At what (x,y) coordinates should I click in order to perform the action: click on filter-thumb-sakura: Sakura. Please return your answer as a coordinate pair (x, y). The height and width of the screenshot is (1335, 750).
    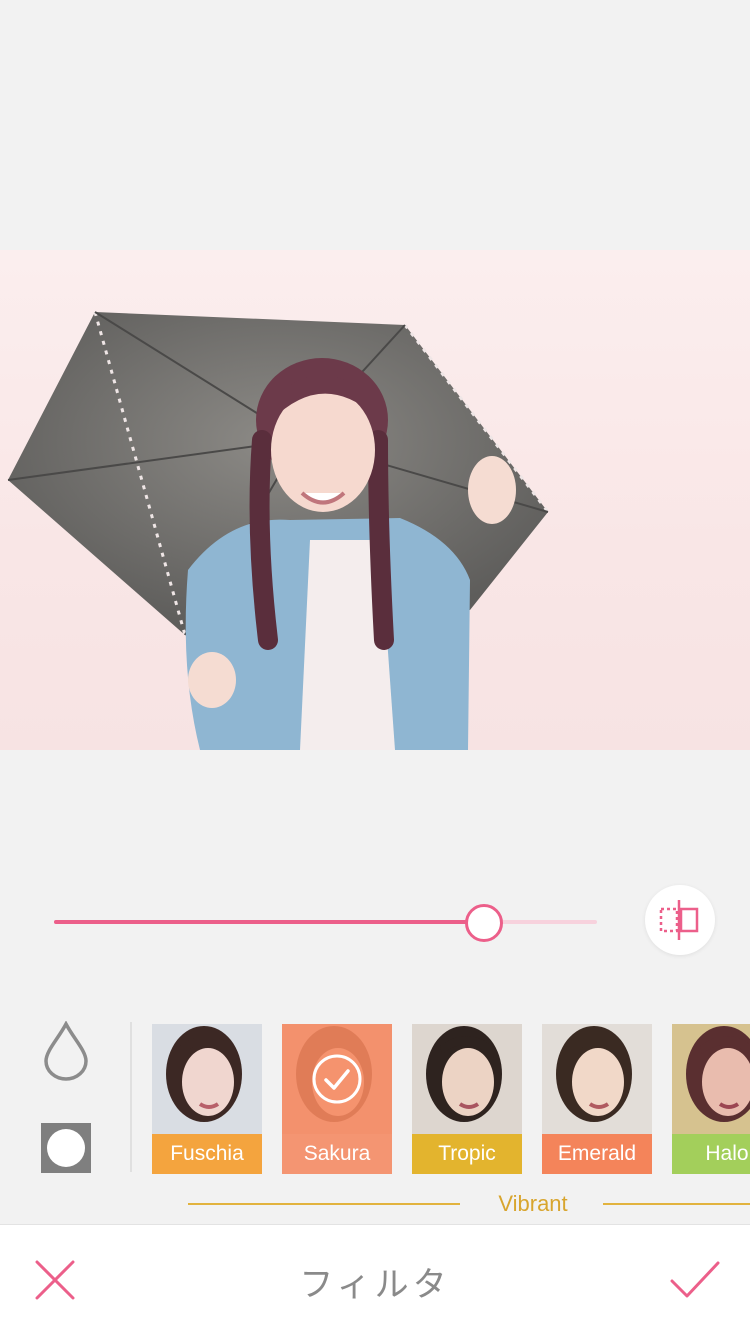
    Looking at the image, I should click on (337, 1099).